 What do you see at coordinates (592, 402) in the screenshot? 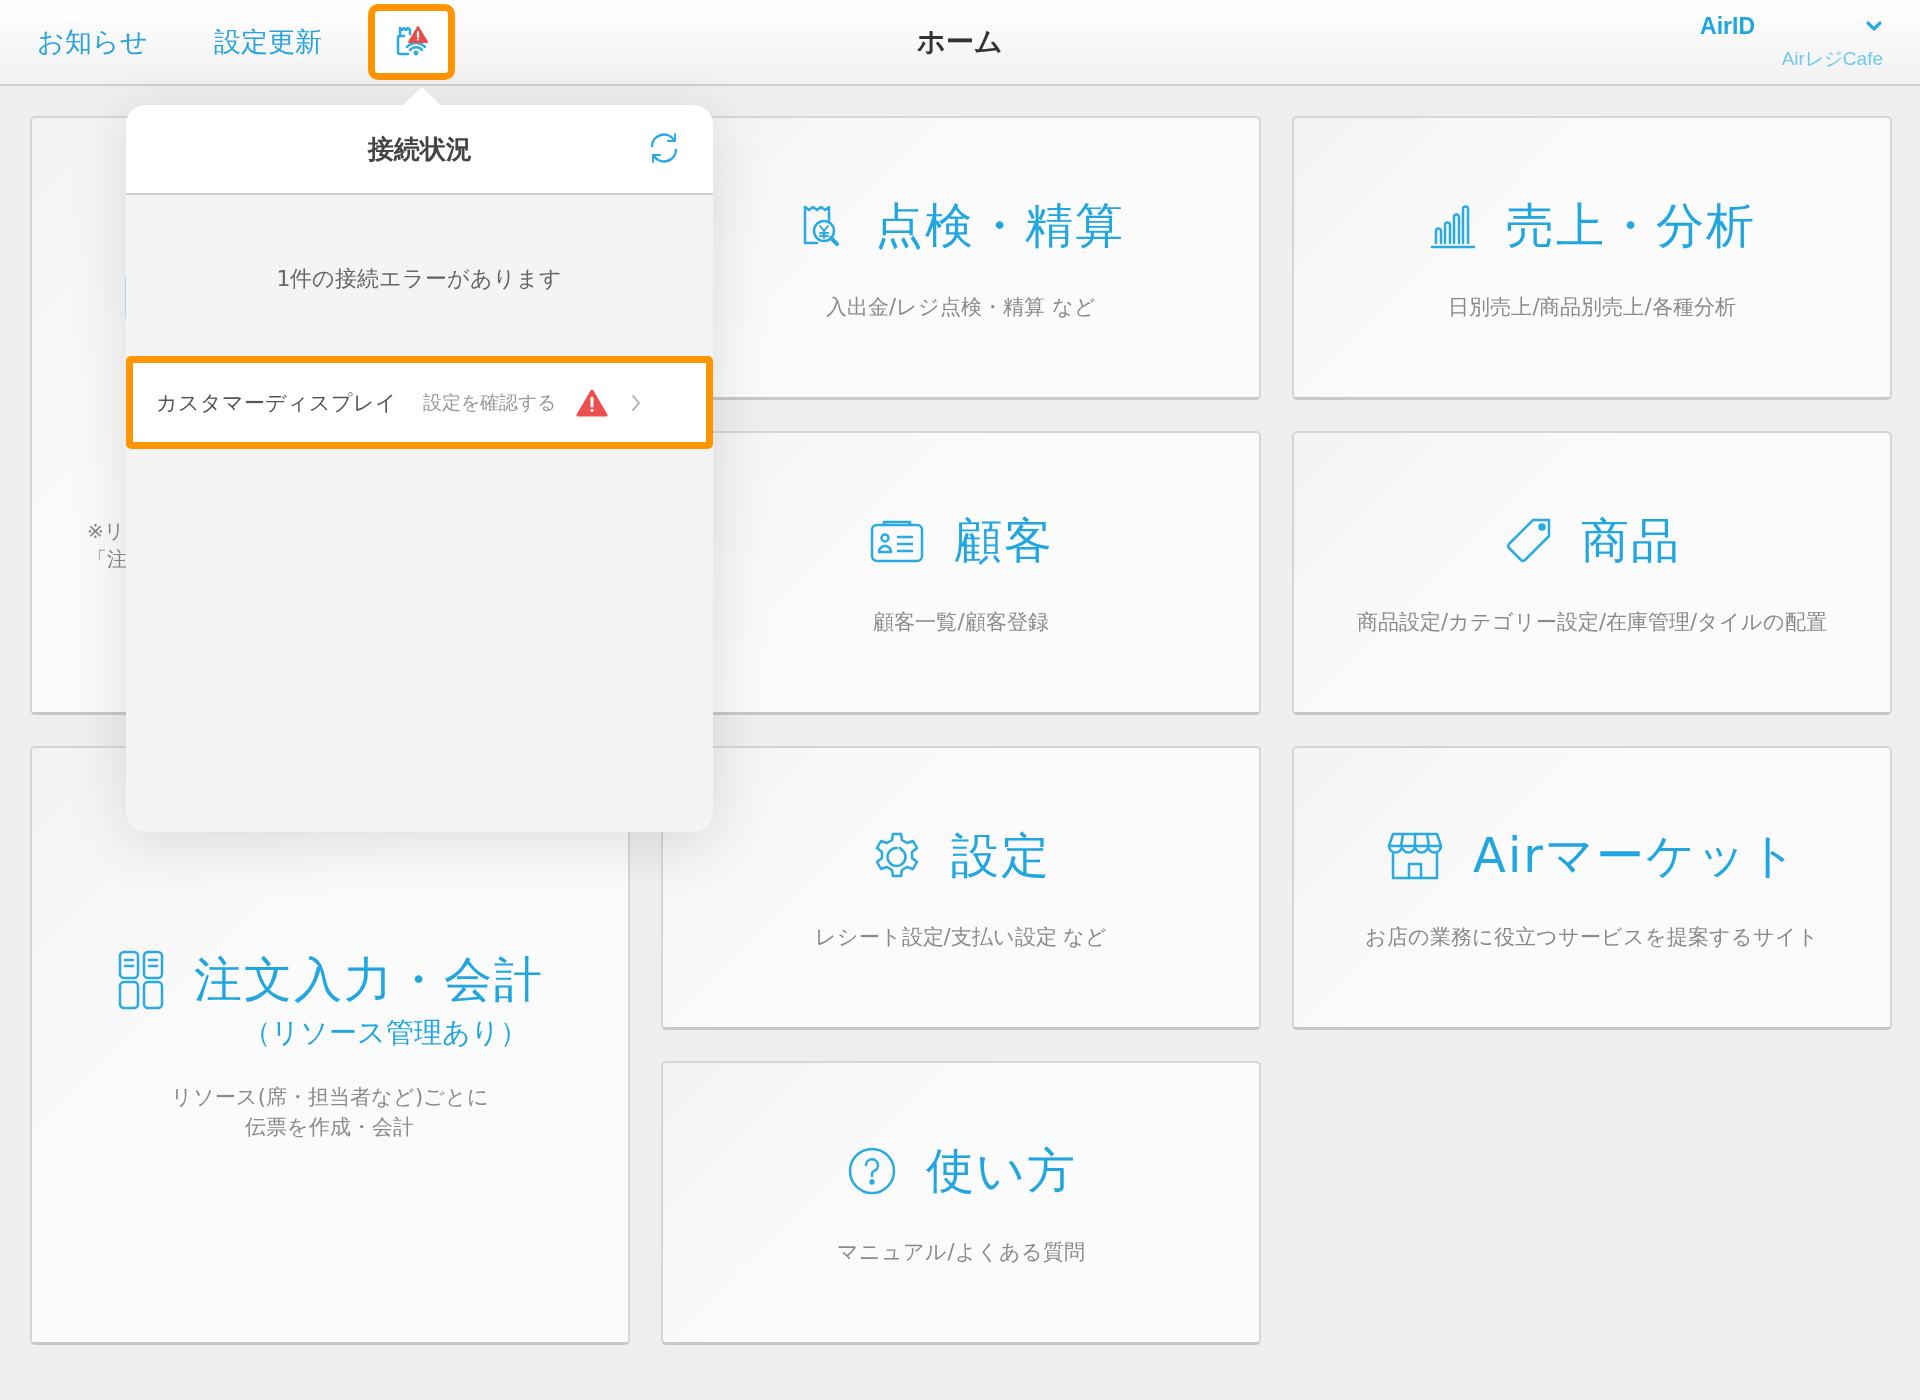
I see `warning-icon` at bounding box center [592, 402].